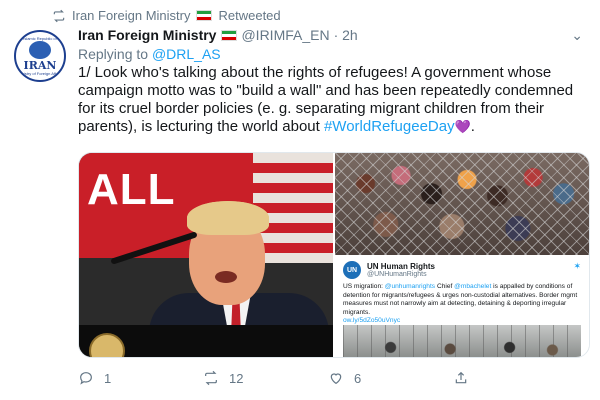 This screenshot has width=600, height=400. What do you see at coordinates (462, 126) in the screenshot?
I see `heart-emoji: 💜` at bounding box center [462, 126].